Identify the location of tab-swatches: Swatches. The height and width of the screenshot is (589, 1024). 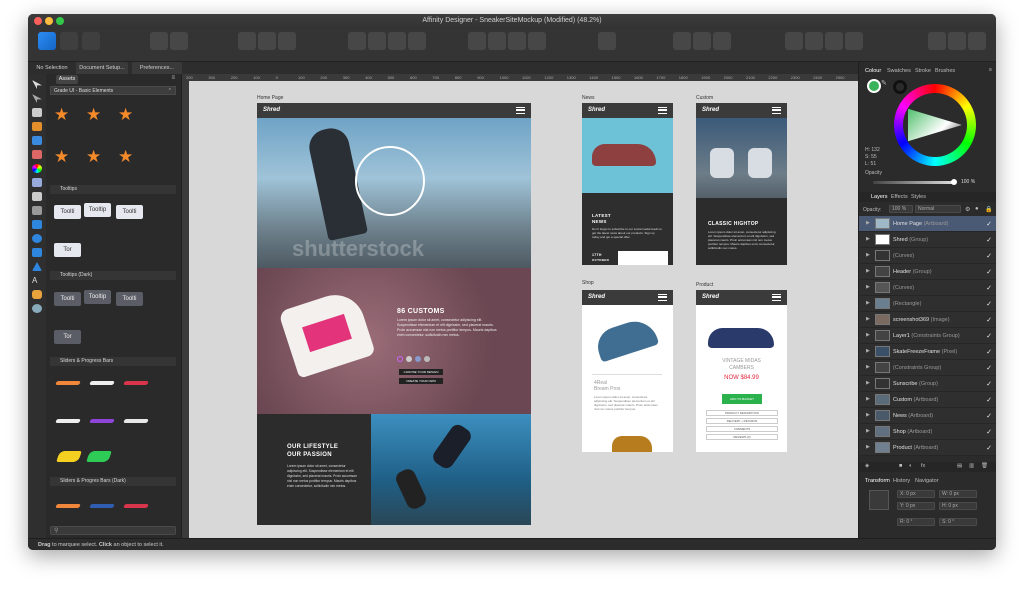
(899, 71).